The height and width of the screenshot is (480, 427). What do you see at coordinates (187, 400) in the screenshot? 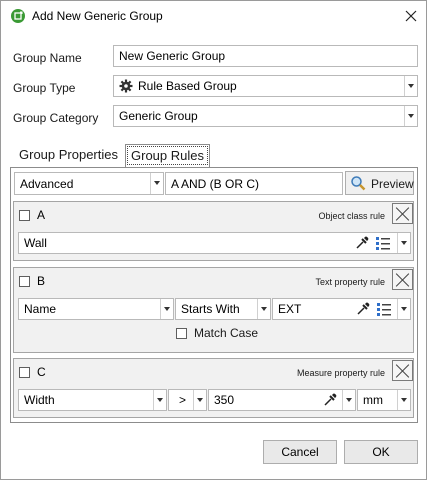
I see `rule-c-operator-select: >` at bounding box center [187, 400].